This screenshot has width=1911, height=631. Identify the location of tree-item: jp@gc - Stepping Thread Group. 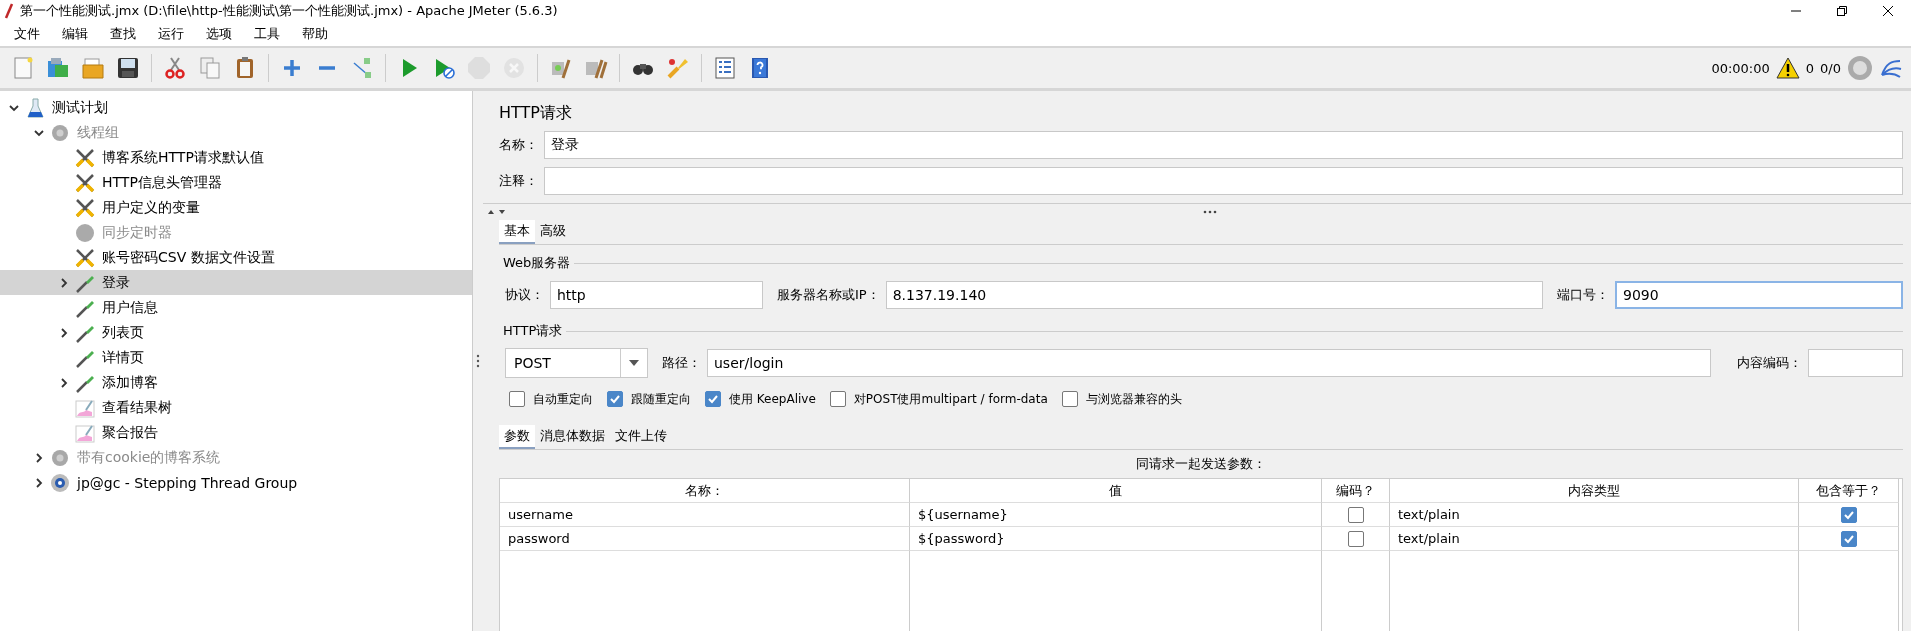
(236, 482).